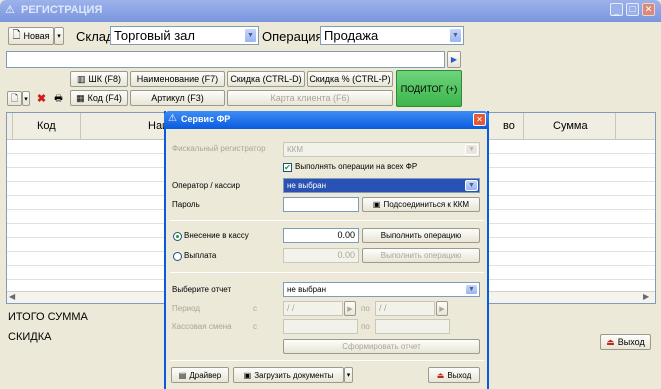 The width and height of the screenshot is (661, 389). What do you see at coordinates (421, 235) in the screenshot?
I see `cash-in-execute-button: Выполнить операцию` at bounding box center [421, 235].